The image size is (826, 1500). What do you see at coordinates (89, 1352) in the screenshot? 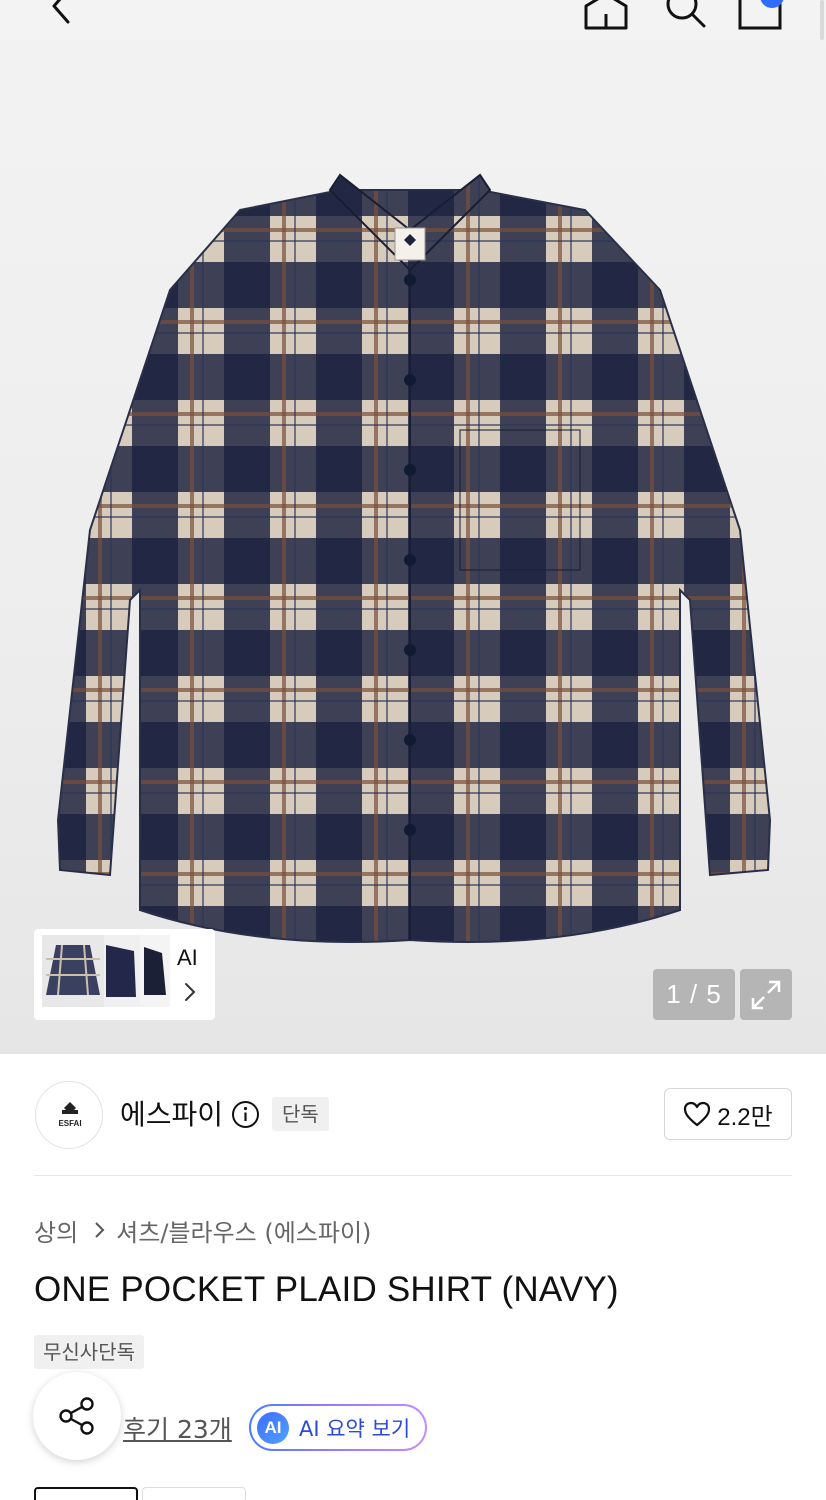
I see `musinsa-exclusive-badge: 무신사단독` at bounding box center [89, 1352].